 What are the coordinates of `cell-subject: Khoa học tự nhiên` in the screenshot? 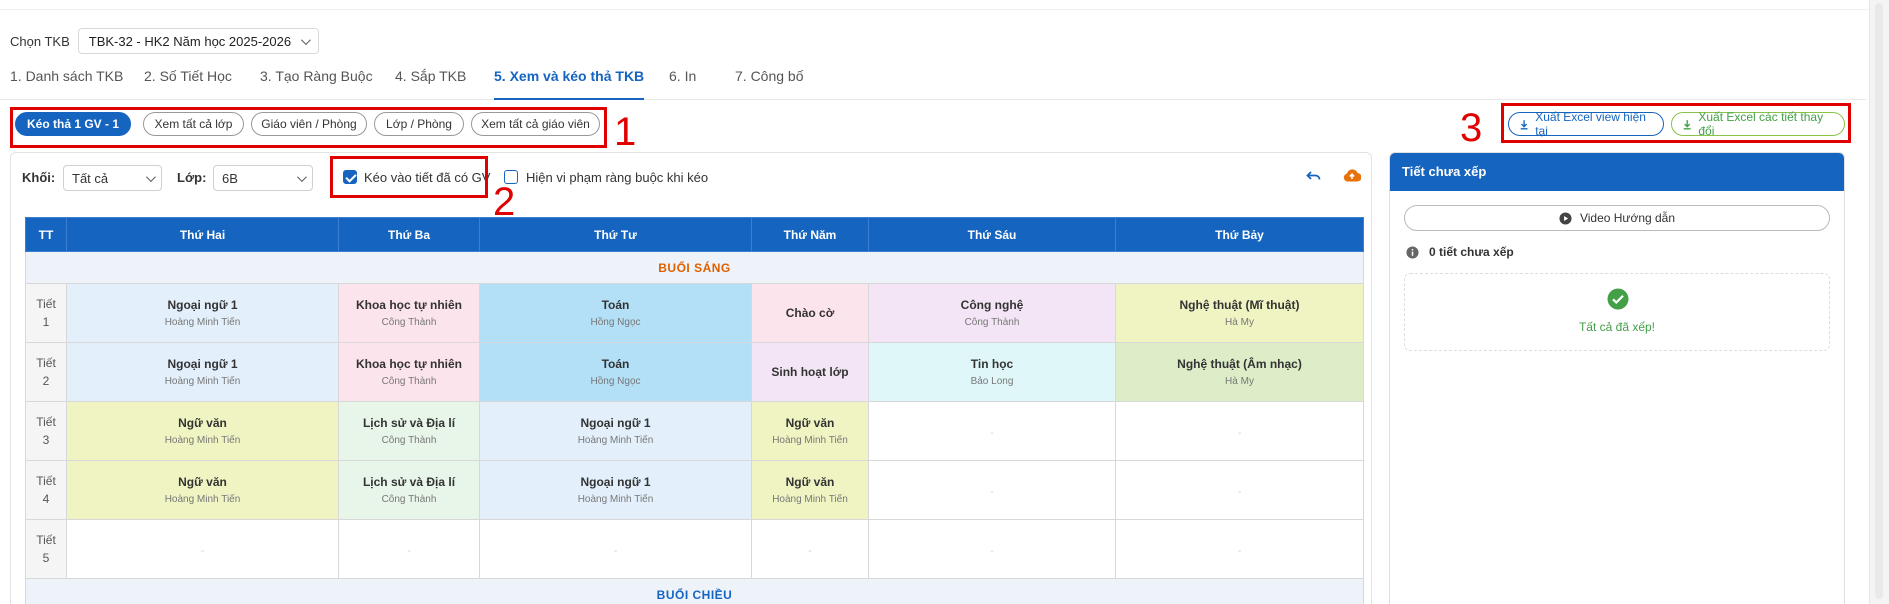 It's located at (409, 305).